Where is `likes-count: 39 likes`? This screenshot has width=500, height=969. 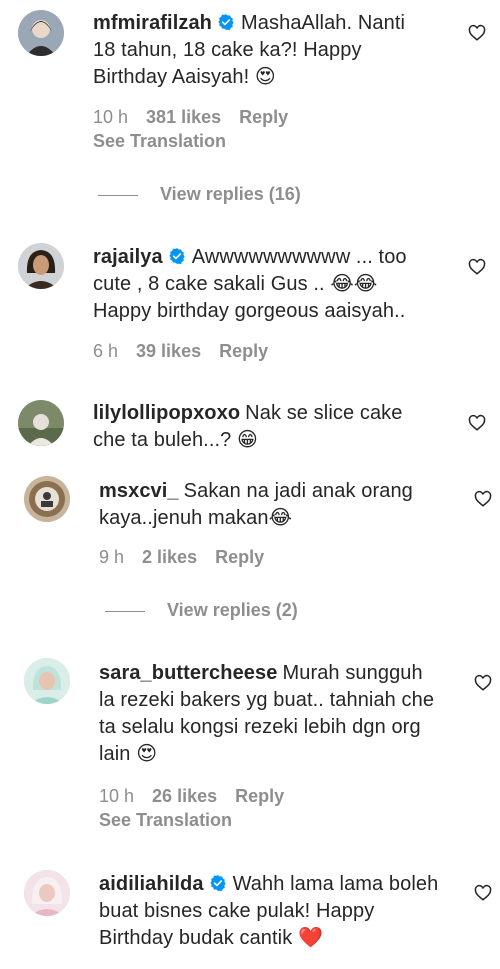
likes-count: 39 likes is located at coordinates (168, 351).